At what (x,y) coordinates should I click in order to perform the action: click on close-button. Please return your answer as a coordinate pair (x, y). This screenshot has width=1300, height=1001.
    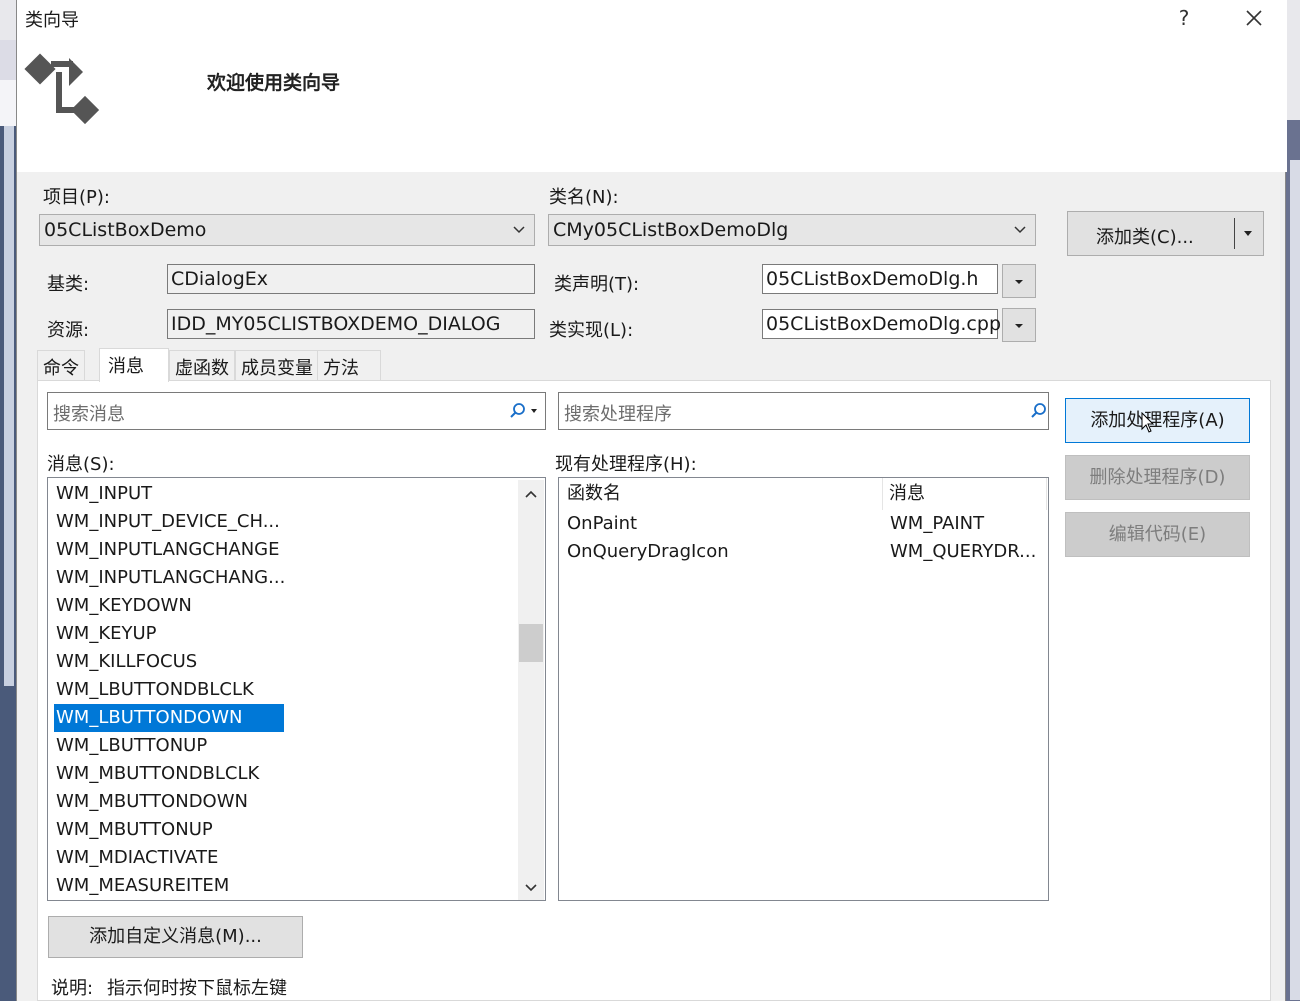
    Looking at the image, I should click on (1254, 18).